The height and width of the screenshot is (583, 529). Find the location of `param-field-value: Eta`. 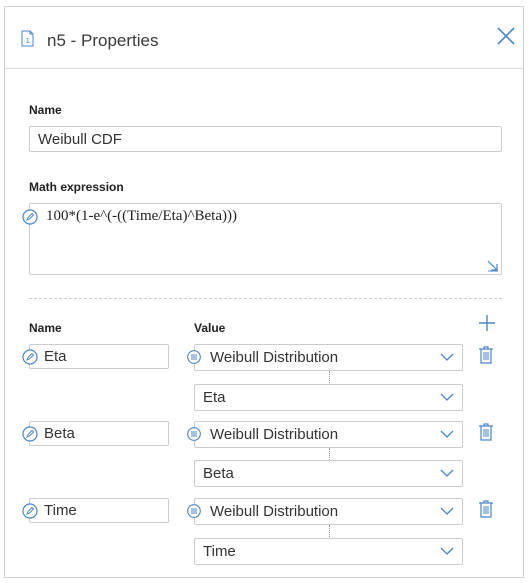

param-field-value: Eta is located at coordinates (214, 397).